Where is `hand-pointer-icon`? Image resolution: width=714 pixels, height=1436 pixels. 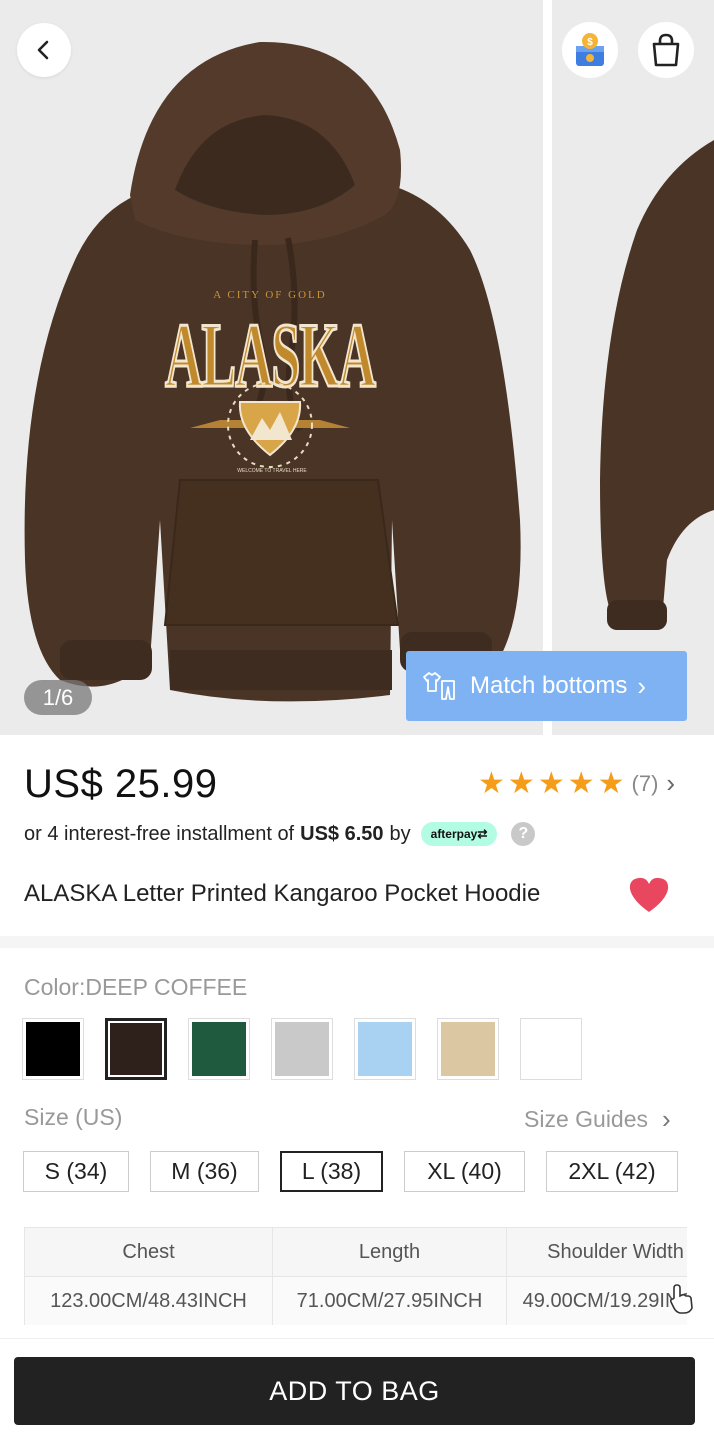
hand-pointer-icon is located at coordinates (682, 1301).